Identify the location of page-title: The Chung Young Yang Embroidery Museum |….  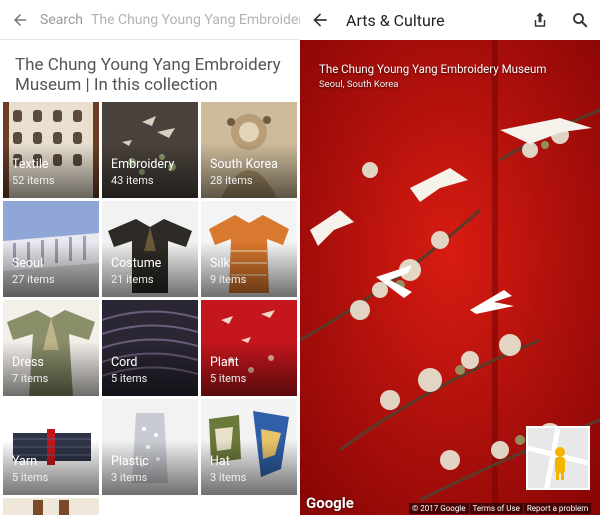
(148, 75).